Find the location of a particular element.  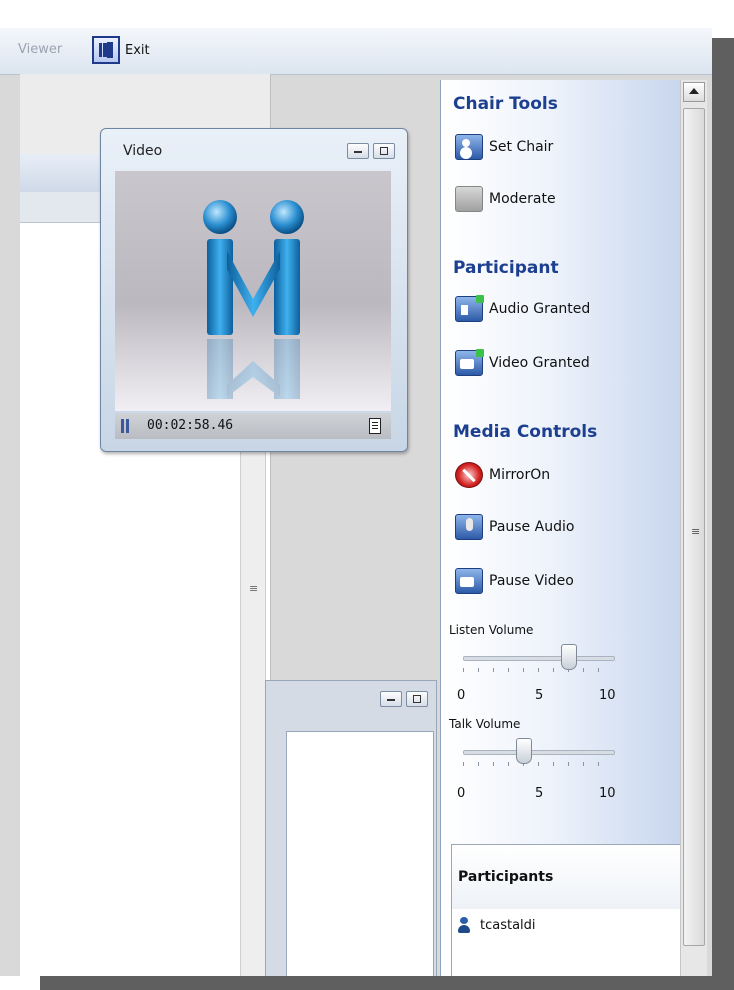

pause-audio-label: Pause Audio is located at coordinates (532, 527).